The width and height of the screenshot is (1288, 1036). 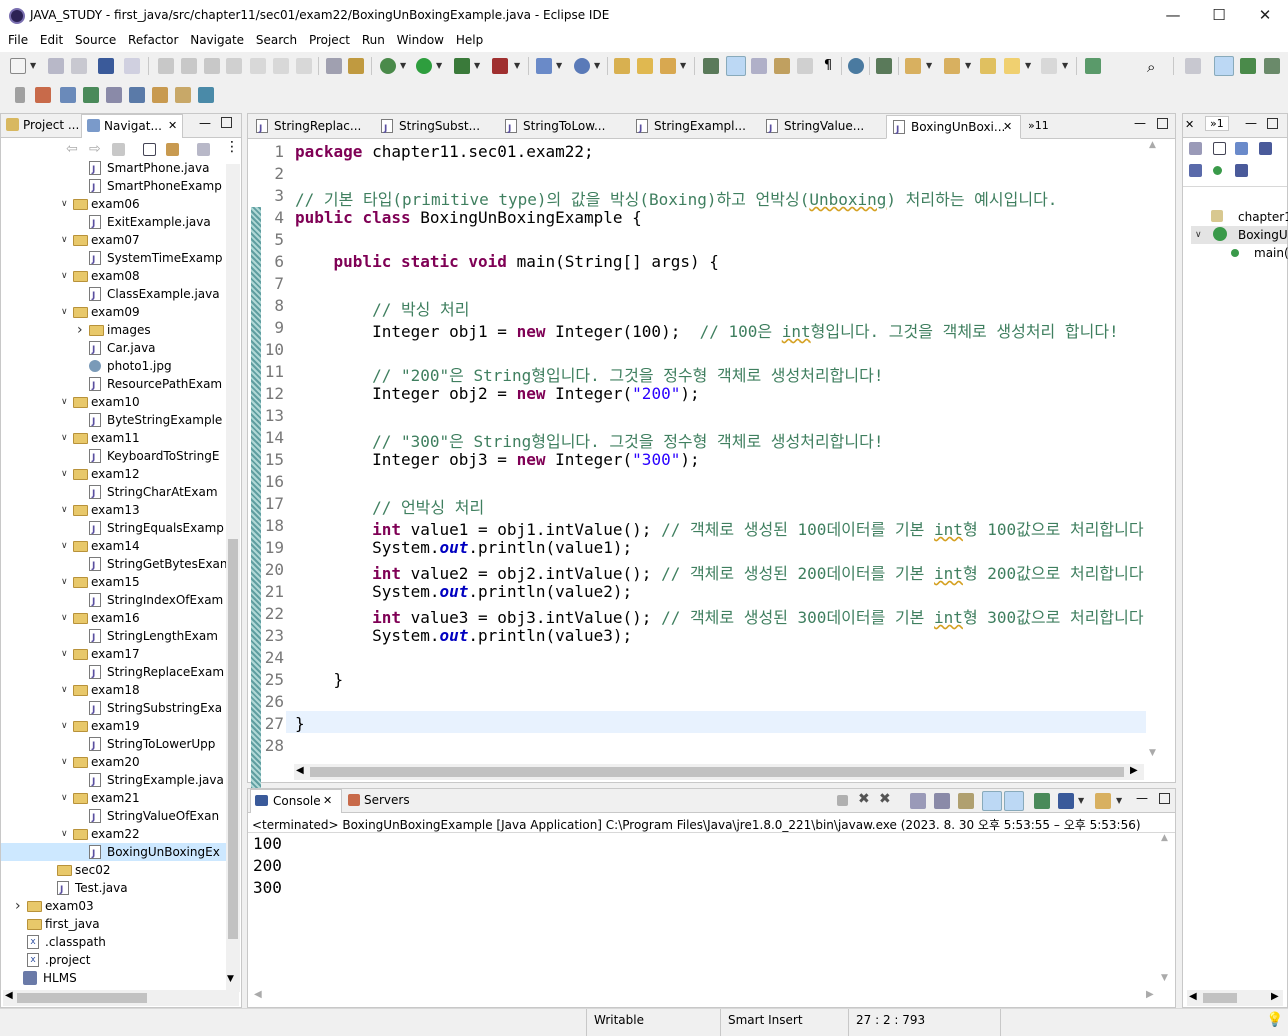 I want to click on menu-window: Window, so click(x=420, y=38).